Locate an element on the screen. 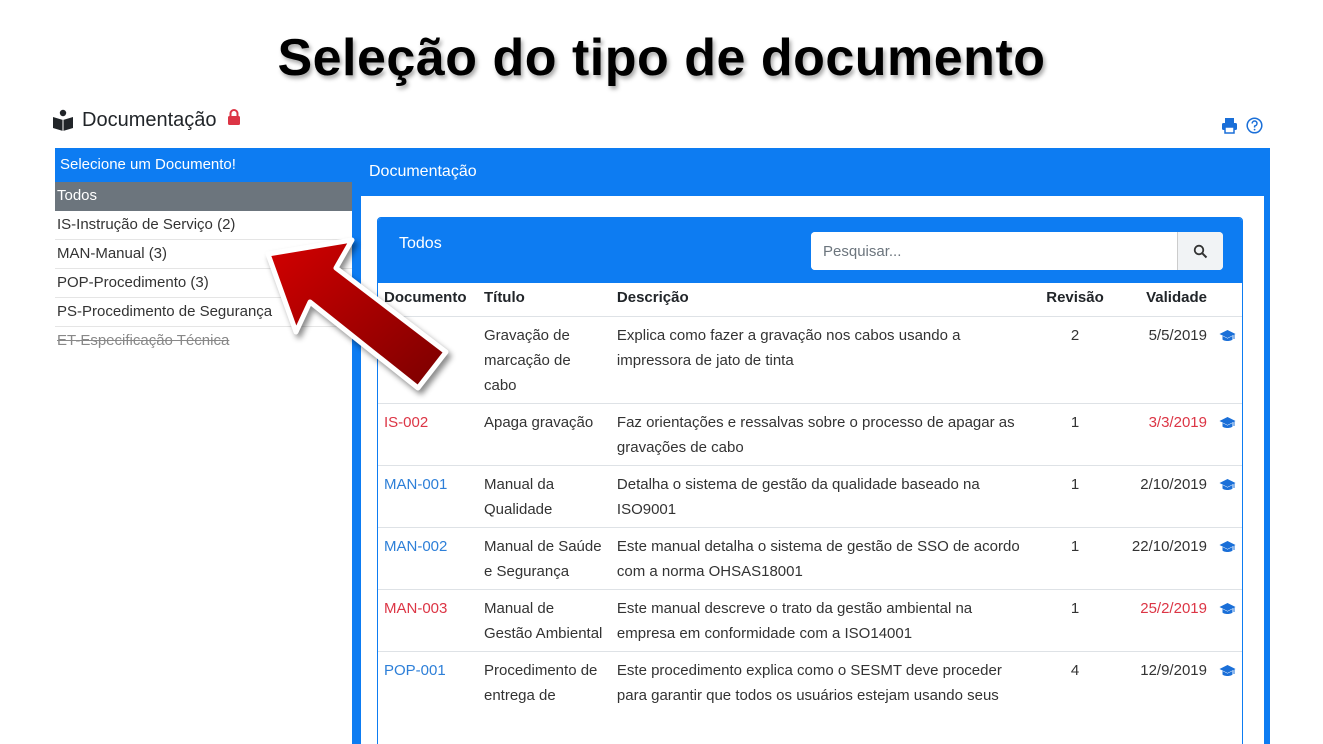 This screenshot has width=1323, height=744. help-icon is located at coordinates (1254, 125).